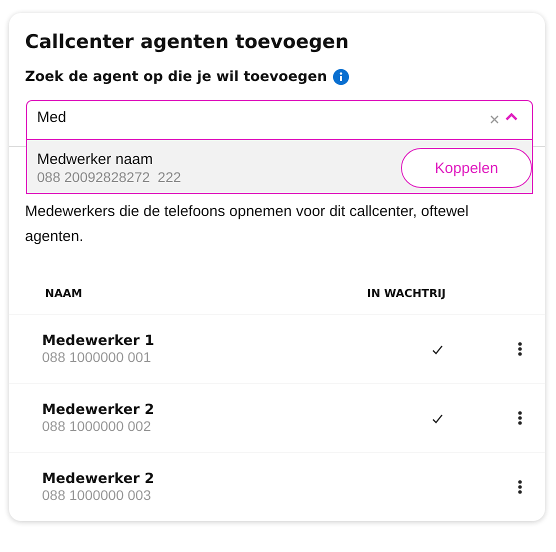 The width and height of the screenshot is (556, 552). I want to click on result-number: 088 20092828272 222, so click(109, 177).